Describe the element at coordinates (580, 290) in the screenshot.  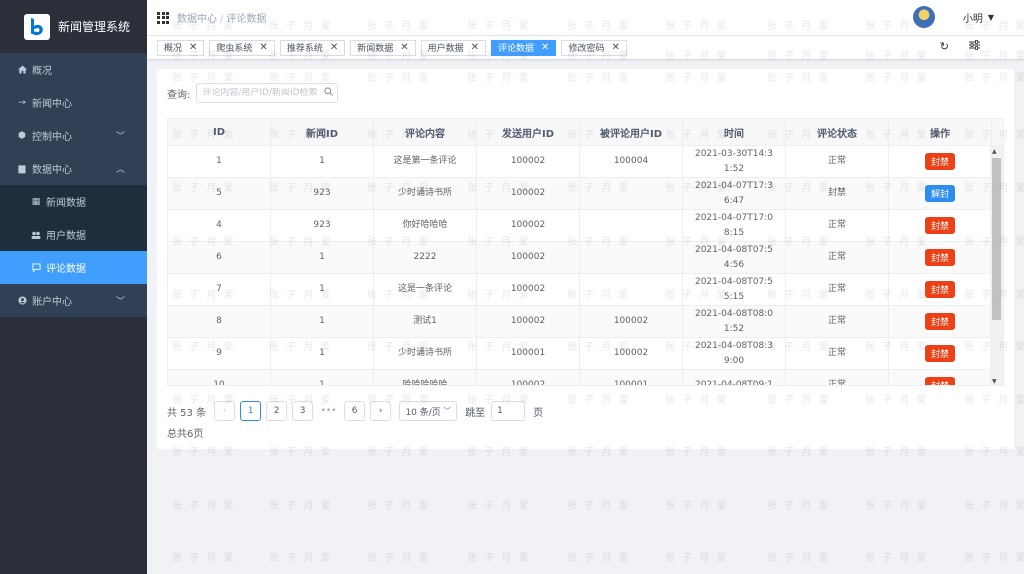
I see `table-row: 7 1 这是一条评论 100002 2021-04-08T07:55:15 正常 封禁` at that location.